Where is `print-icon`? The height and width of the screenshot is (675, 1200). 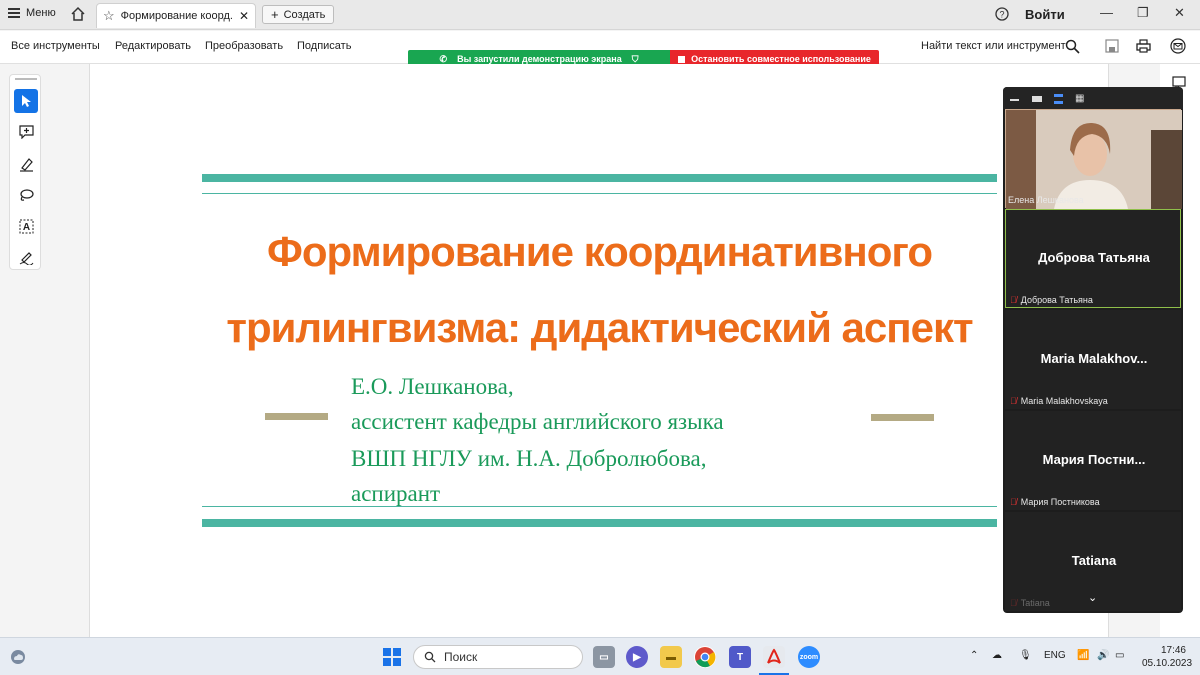 print-icon is located at coordinates (1143, 47).